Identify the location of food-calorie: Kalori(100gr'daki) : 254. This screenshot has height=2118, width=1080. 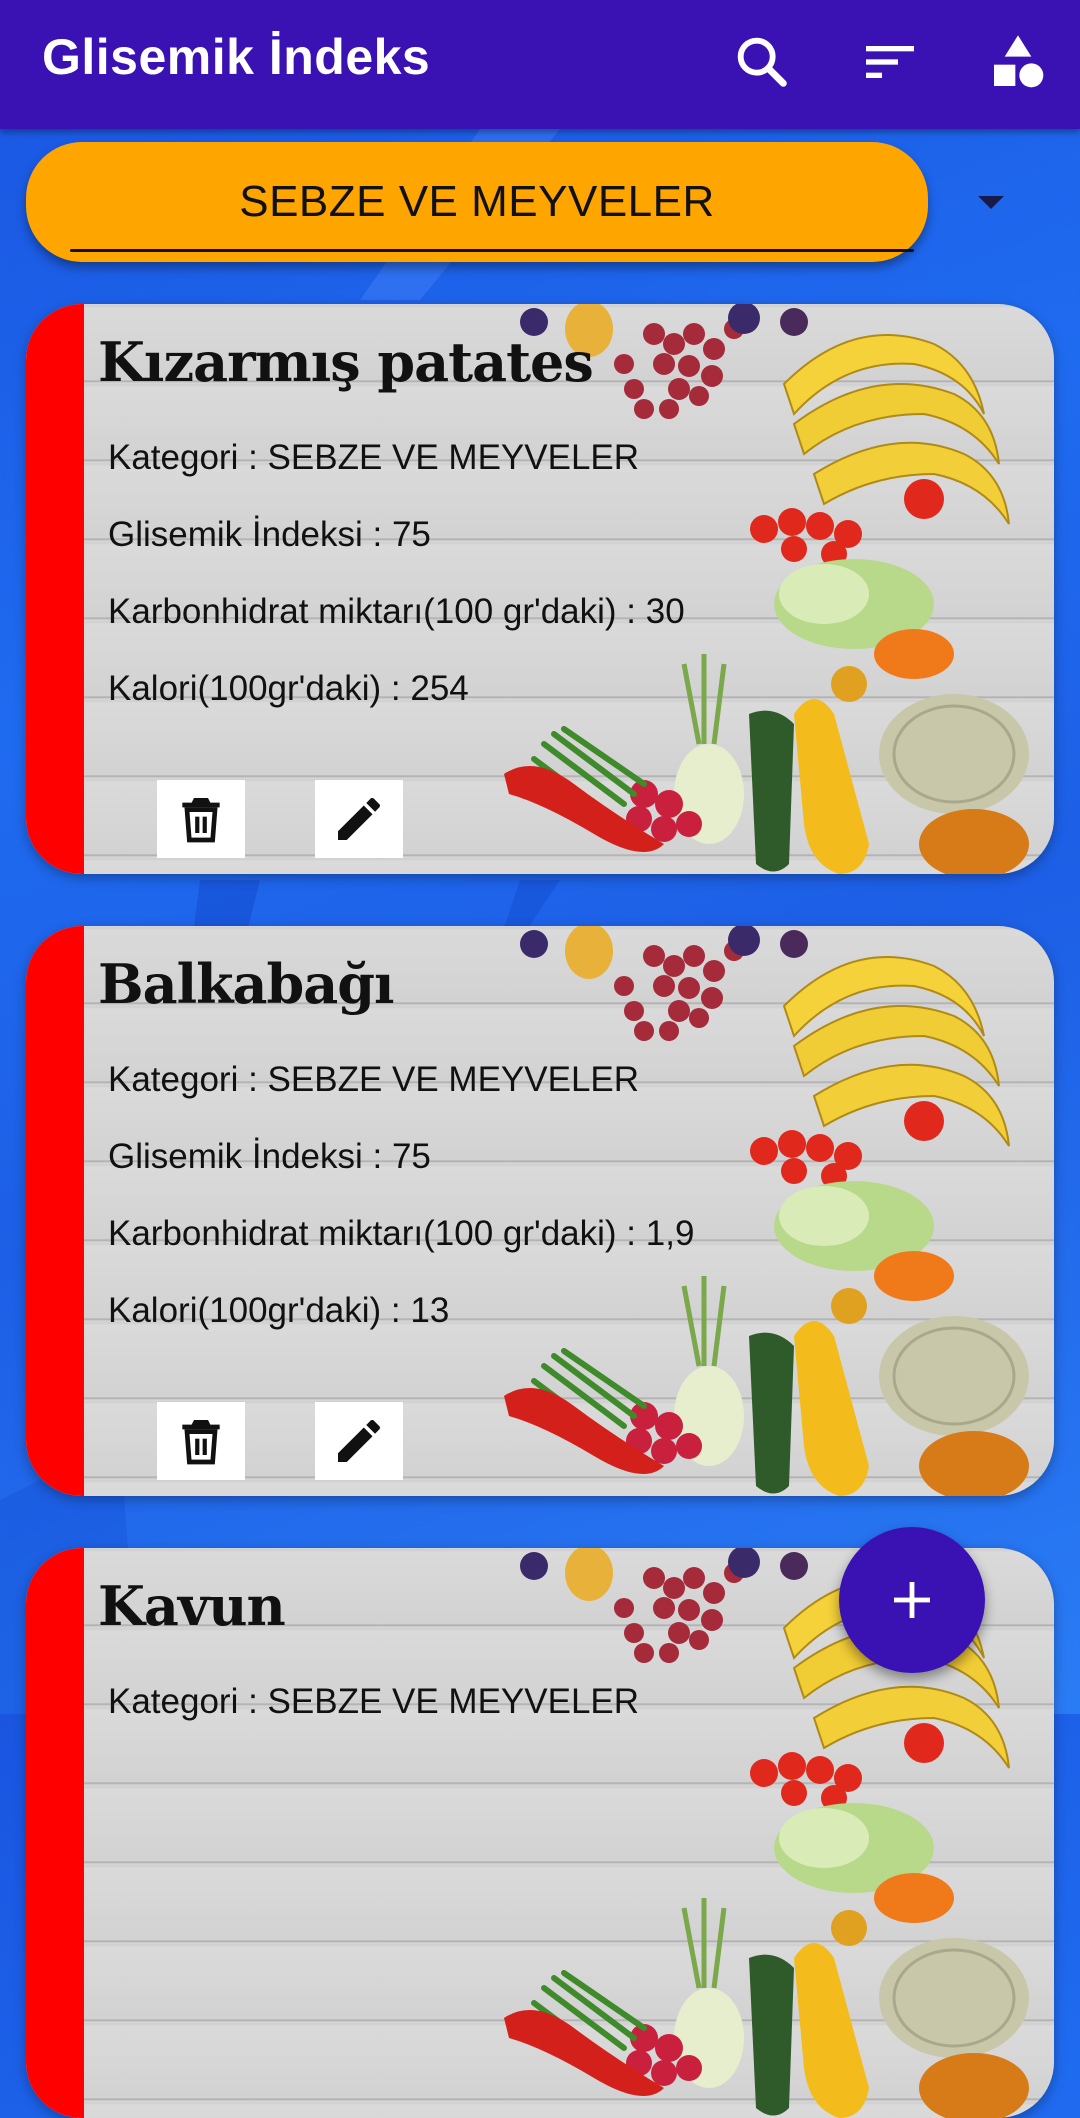
(288, 688).